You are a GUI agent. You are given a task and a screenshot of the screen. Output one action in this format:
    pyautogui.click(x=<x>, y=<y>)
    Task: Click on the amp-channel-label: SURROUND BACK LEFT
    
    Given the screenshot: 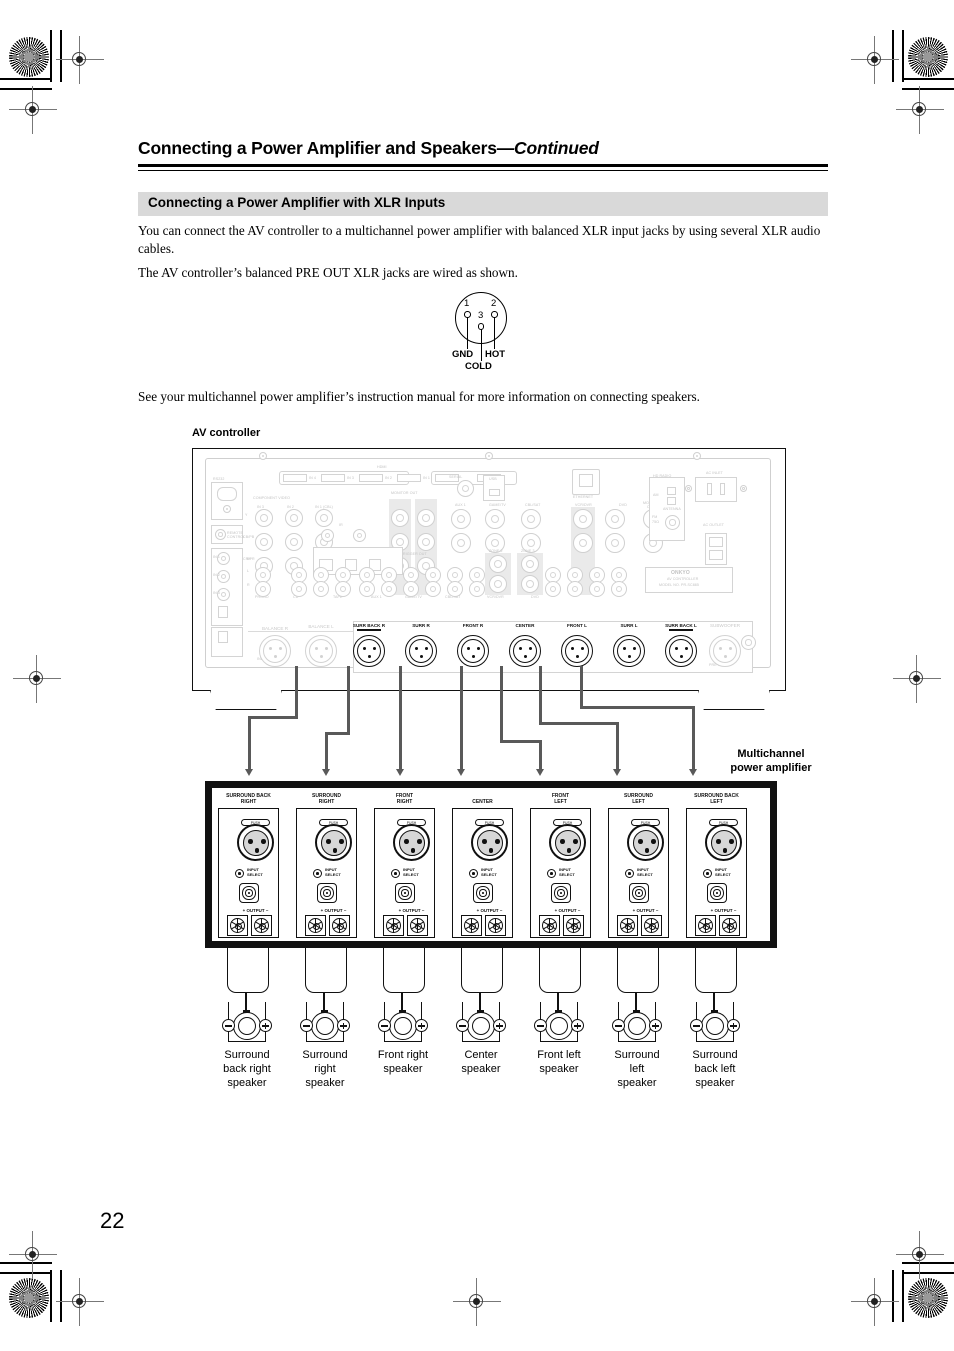 What is the action you would take?
    pyautogui.click(x=716, y=799)
    